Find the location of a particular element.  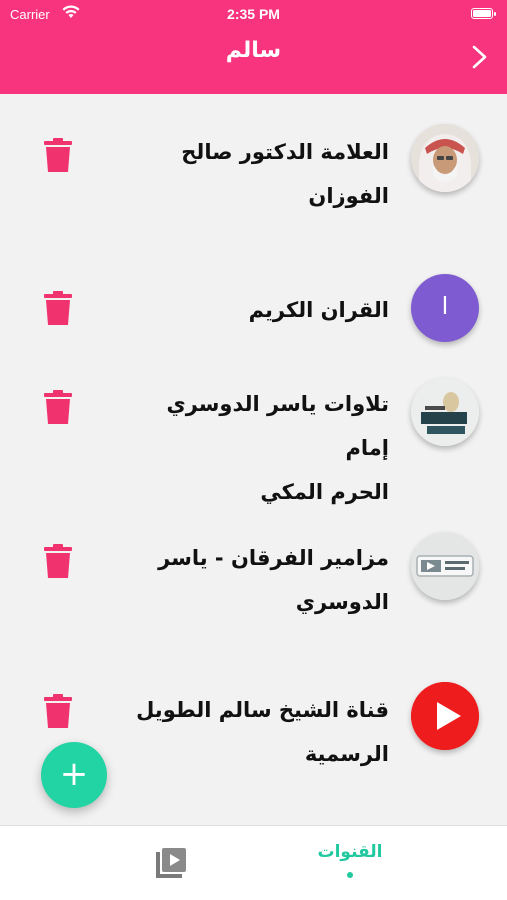

list-item: ا القران الكريم is located at coordinates (253, 301).